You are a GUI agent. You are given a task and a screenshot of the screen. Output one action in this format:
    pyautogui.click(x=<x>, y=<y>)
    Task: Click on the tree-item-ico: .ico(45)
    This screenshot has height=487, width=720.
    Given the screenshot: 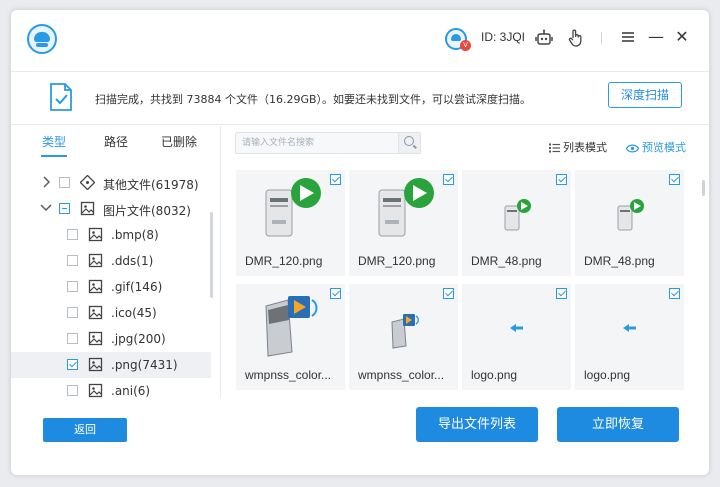 What is the action you would take?
    pyautogui.click(x=111, y=313)
    